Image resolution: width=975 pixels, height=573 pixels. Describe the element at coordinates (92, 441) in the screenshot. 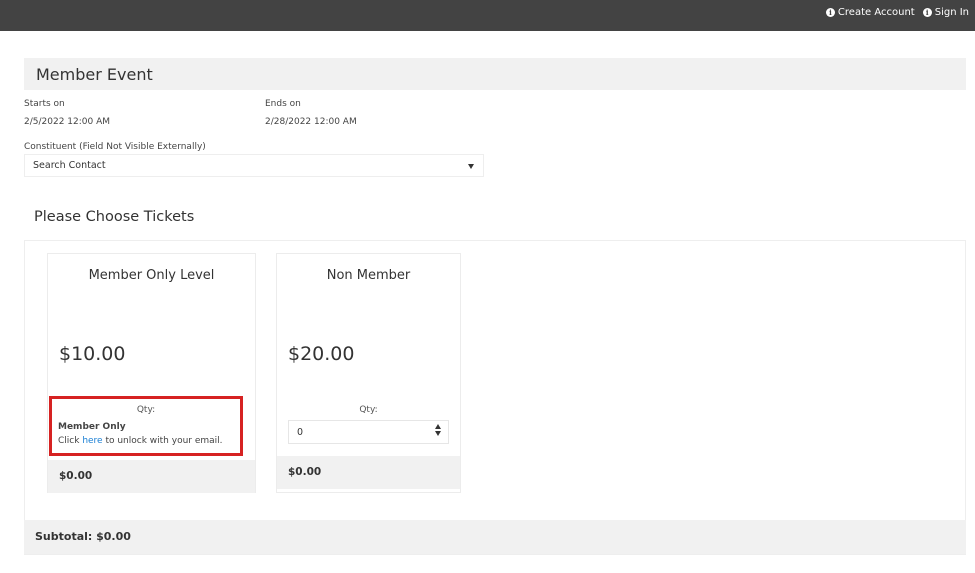

I see `unlock-here-link: here` at that location.